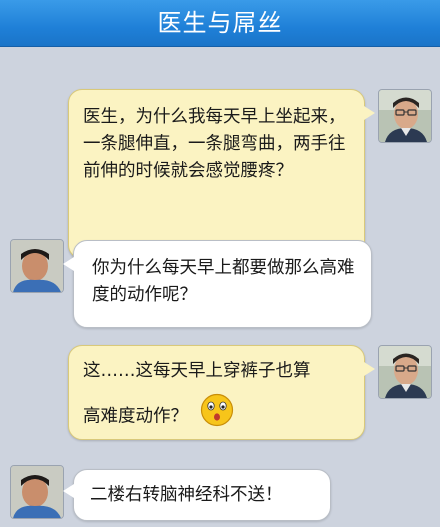 This screenshot has height=527, width=440. What do you see at coordinates (217, 416) in the screenshot?
I see `surprised-face-icon` at bounding box center [217, 416].